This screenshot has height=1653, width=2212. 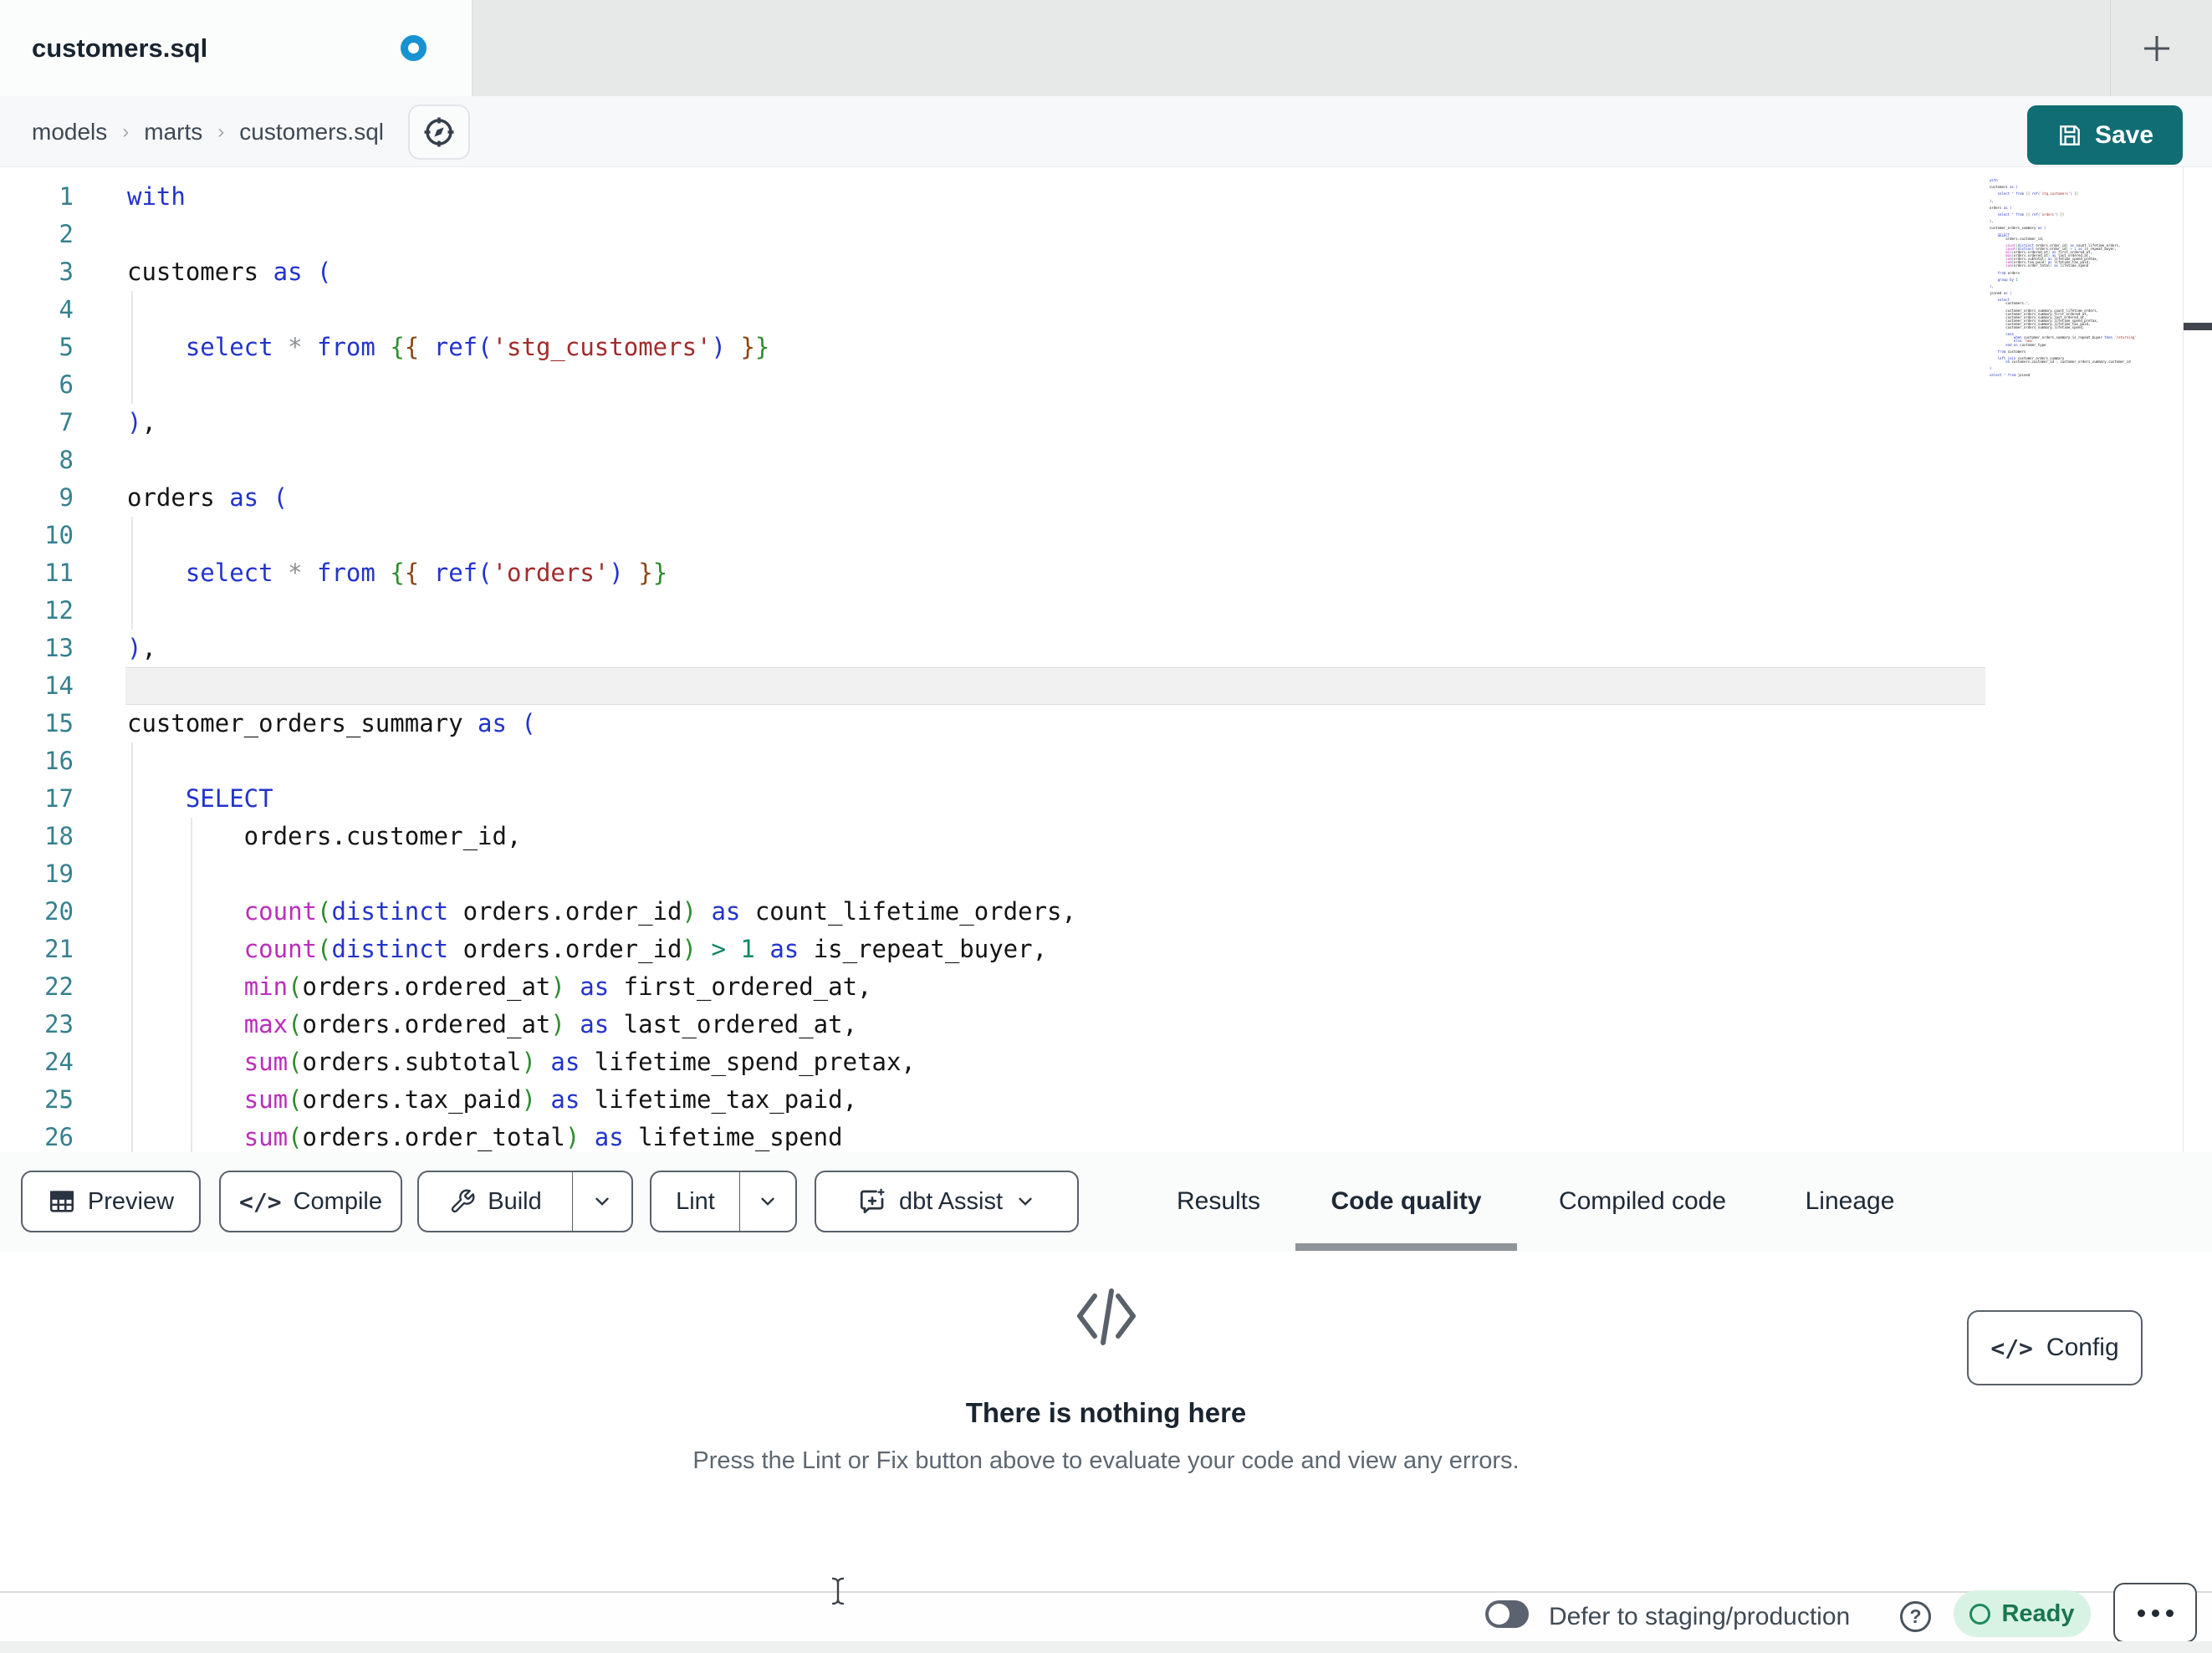 I want to click on line-number: 20, so click(x=37, y=912).